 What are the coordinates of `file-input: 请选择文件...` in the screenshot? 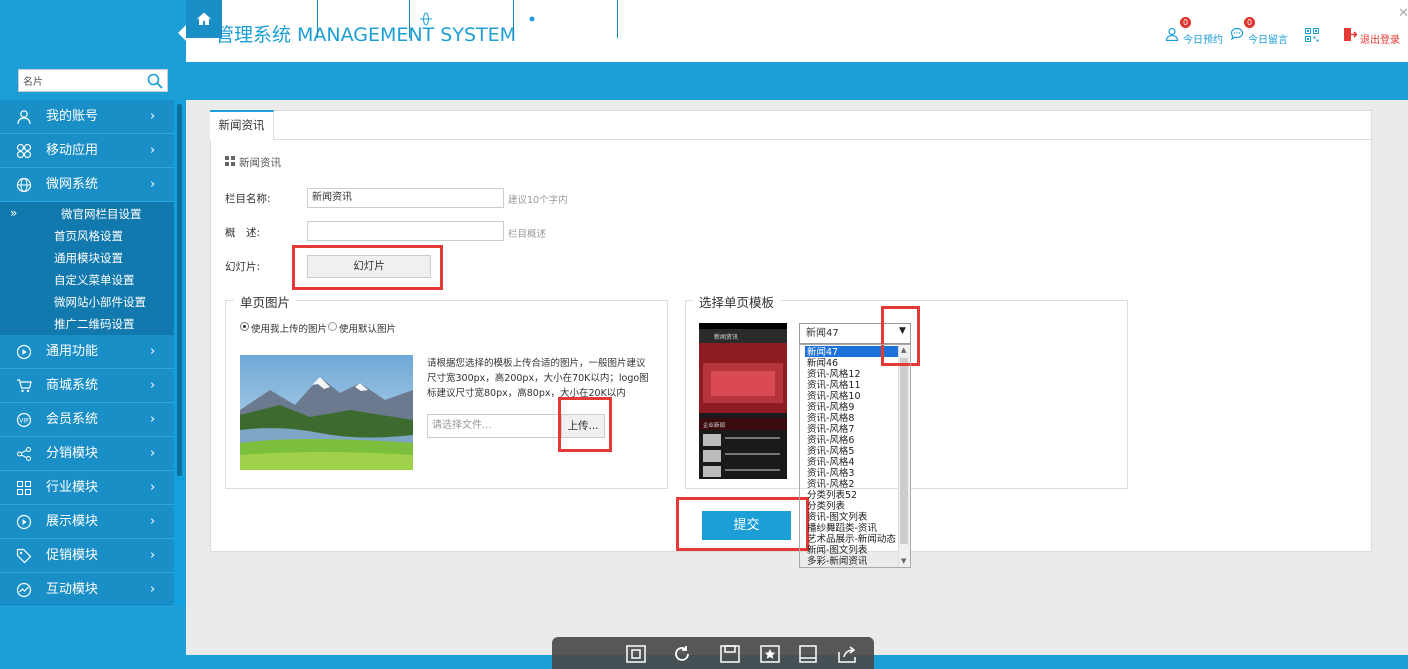 It's located at (494, 426).